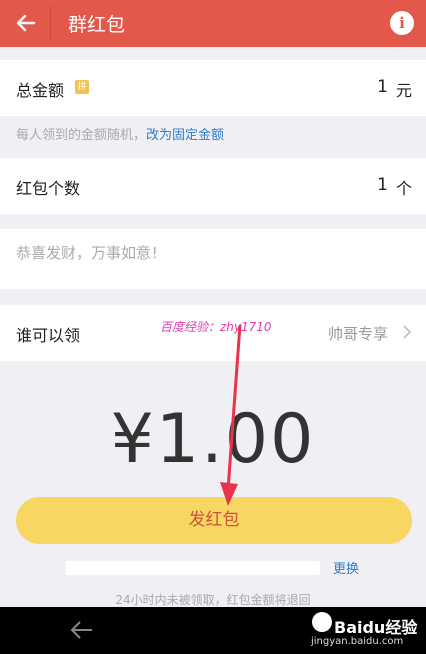  Describe the element at coordinates (213, 259) in the screenshot. I see `greeting-field: 恭喜发财，万事如意！` at that location.